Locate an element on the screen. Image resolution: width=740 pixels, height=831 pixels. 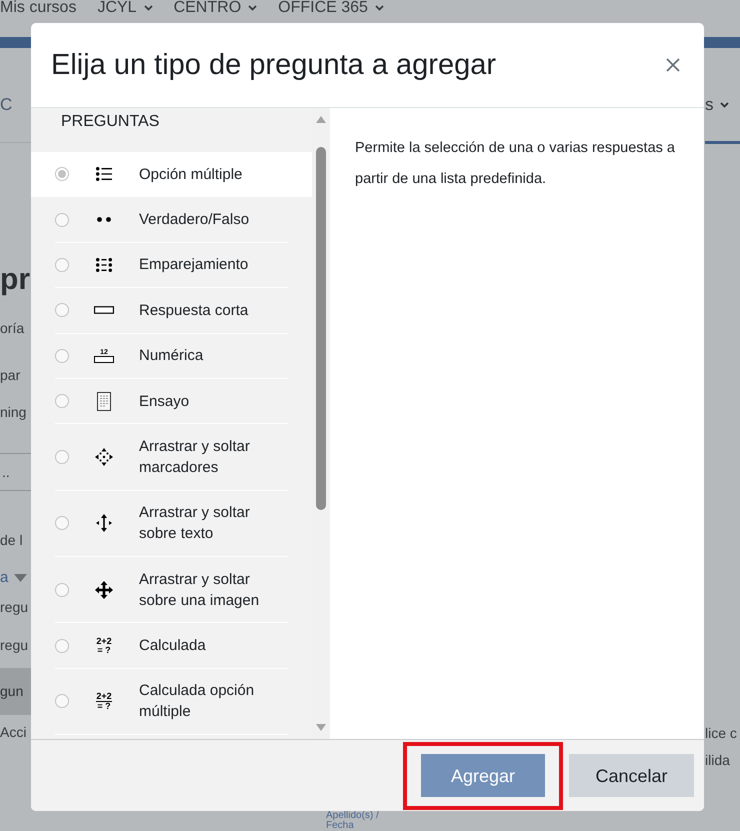
description-text: Permite la selección de una o varias respuestas a partir de una lista predefinida. is located at coordinates (515, 164).